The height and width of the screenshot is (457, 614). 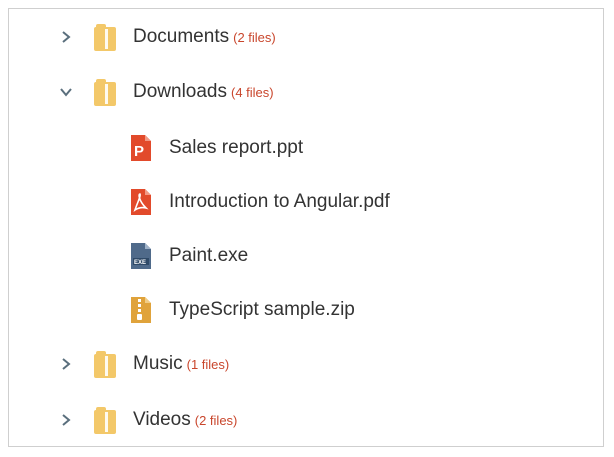 I want to click on folder-name: Music, so click(x=158, y=363).